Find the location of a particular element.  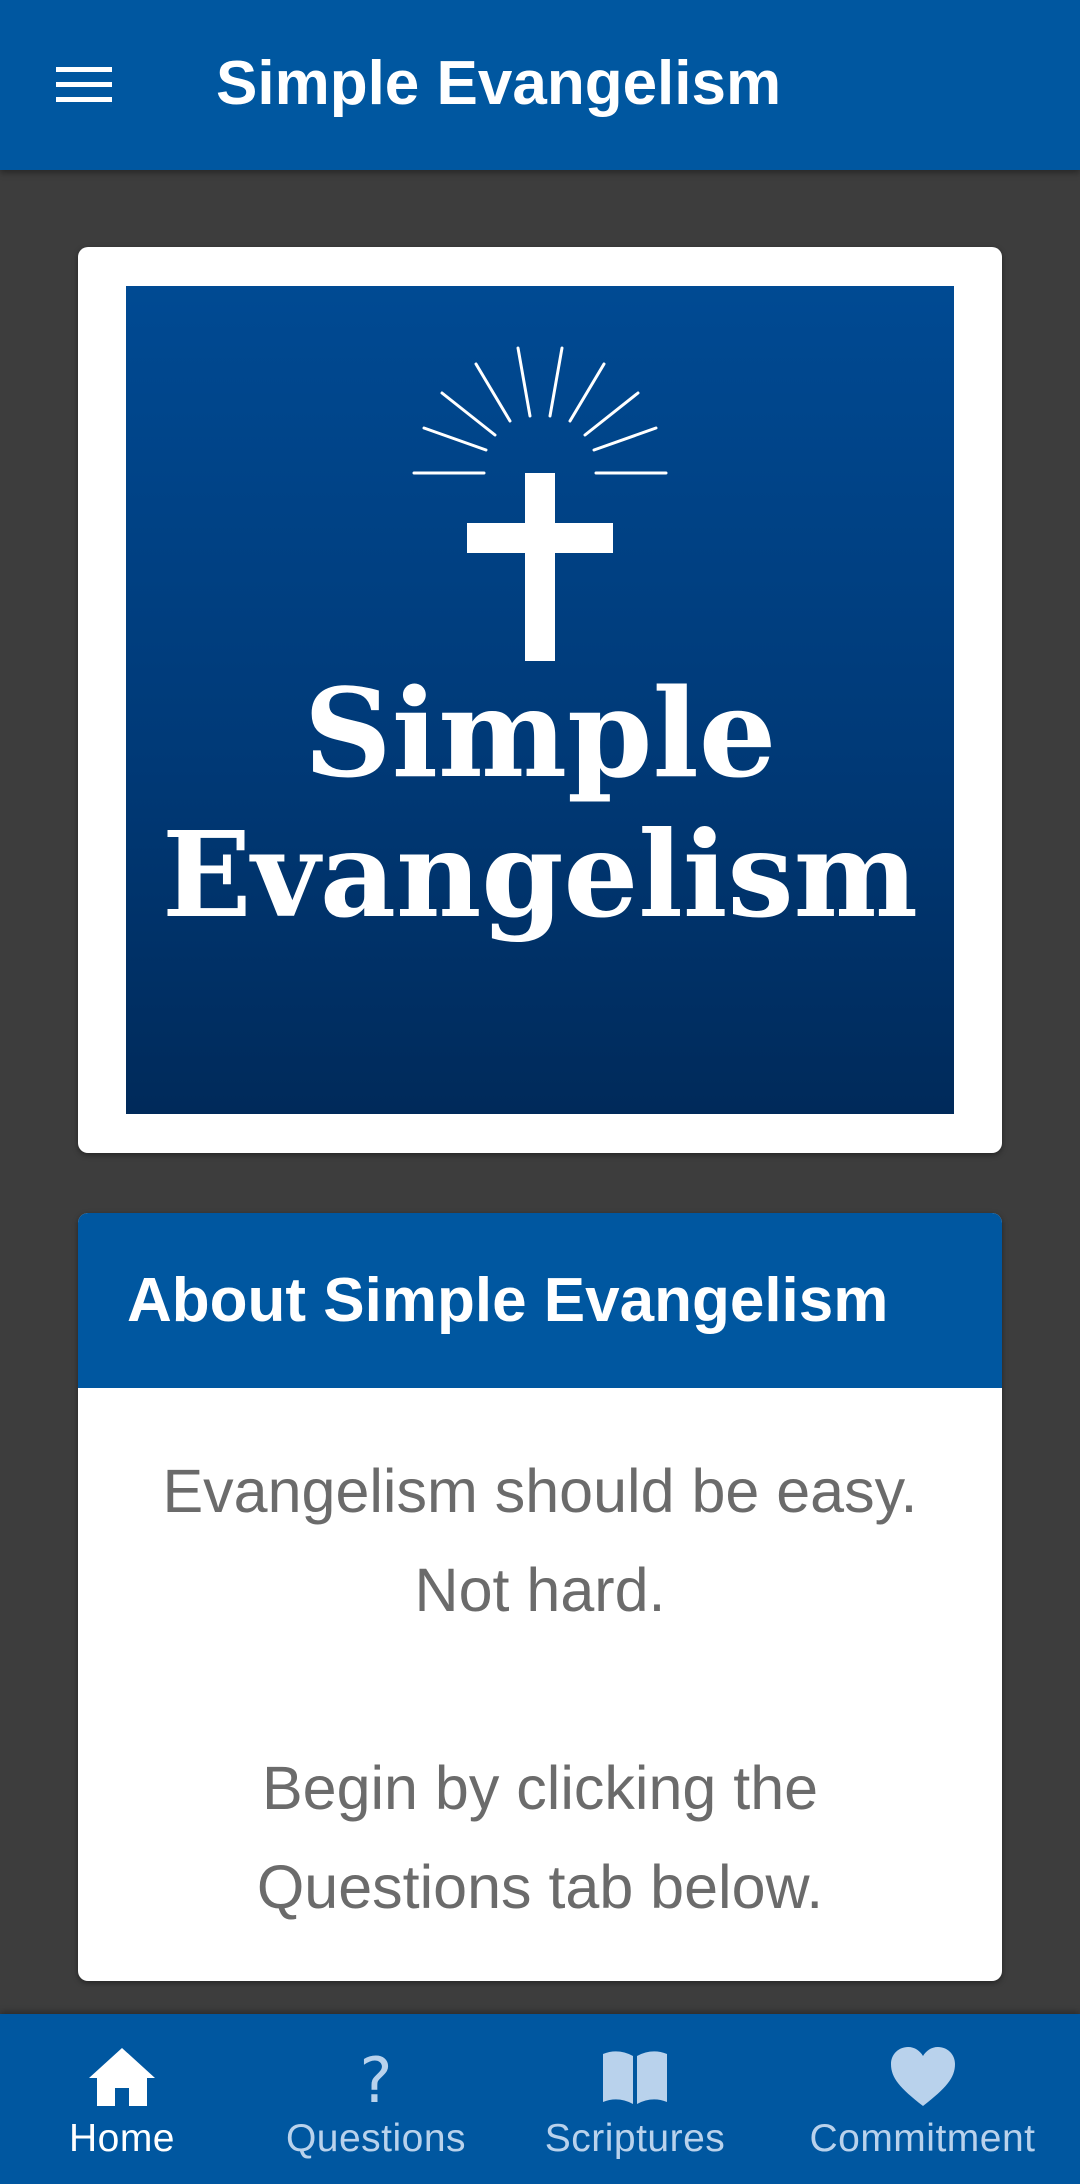

question-mark-icon: ? is located at coordinates (376, 2077).